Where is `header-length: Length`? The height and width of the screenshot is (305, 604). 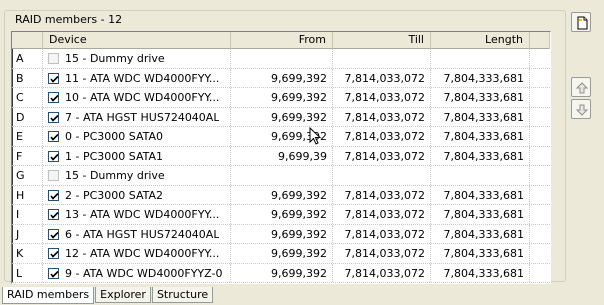
header-length: Length is located at coordinates (480, 40).